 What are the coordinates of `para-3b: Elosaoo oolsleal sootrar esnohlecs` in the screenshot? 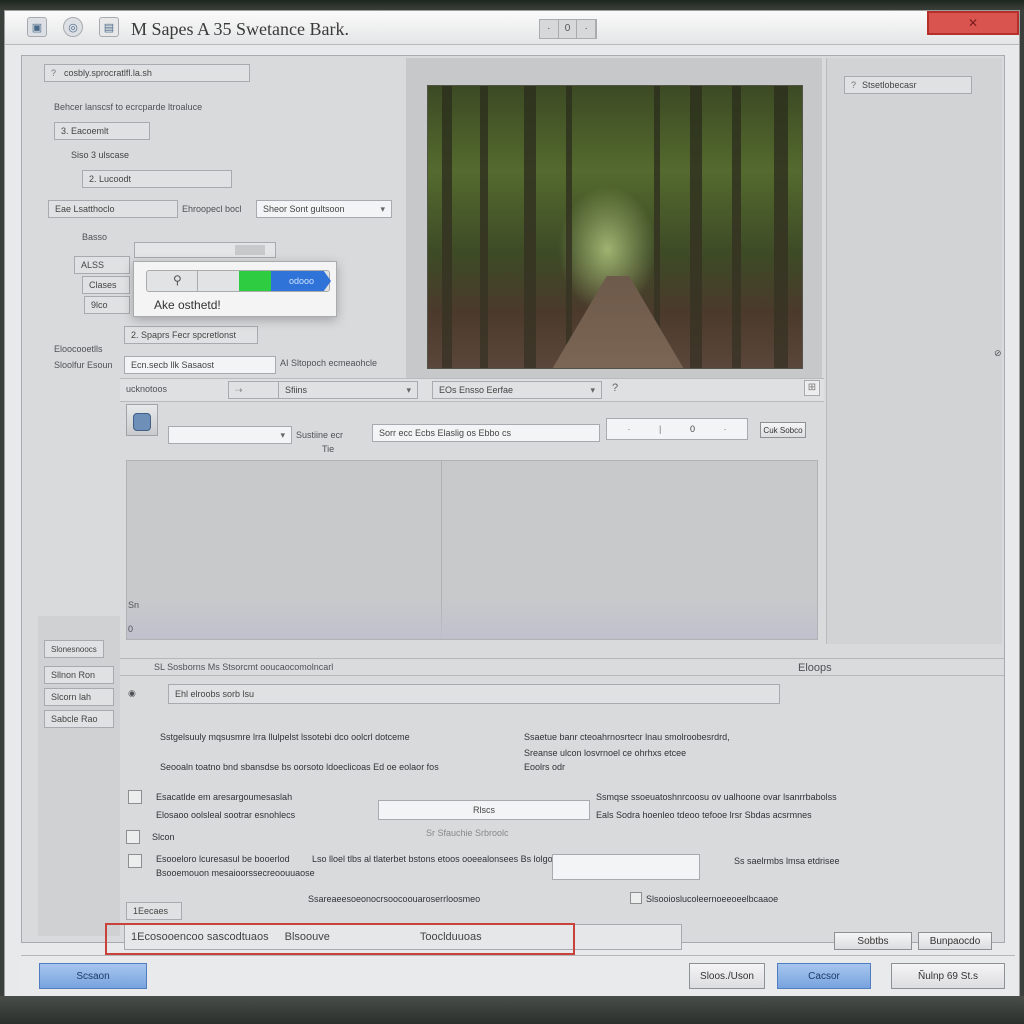 It's located at (226, 815).